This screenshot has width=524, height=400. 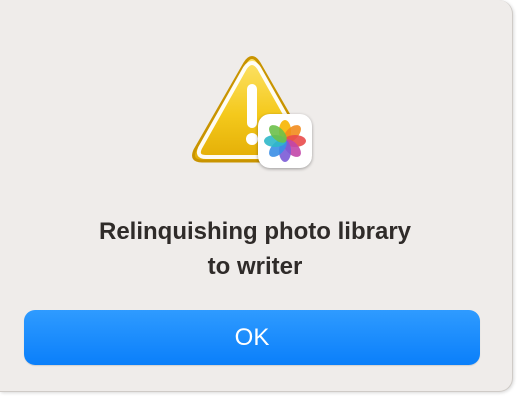 What do you see at coordinates (252, 337) in the screenshot?
I see `ok-button: OK` at bounding box center [252, 337].